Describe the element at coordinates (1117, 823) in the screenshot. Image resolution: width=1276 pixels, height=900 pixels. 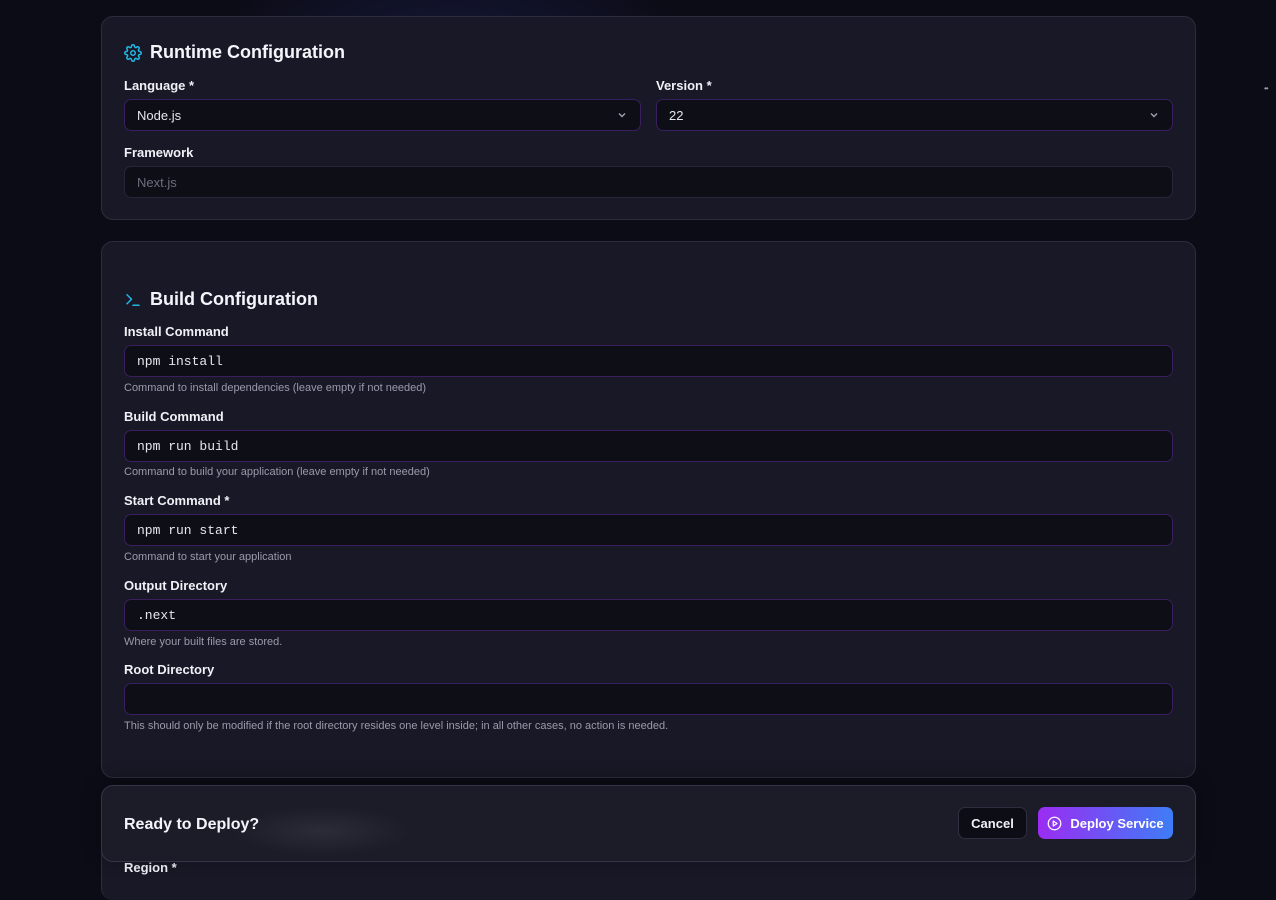
I see `deploy-service-label: Deploy Service` at that location.